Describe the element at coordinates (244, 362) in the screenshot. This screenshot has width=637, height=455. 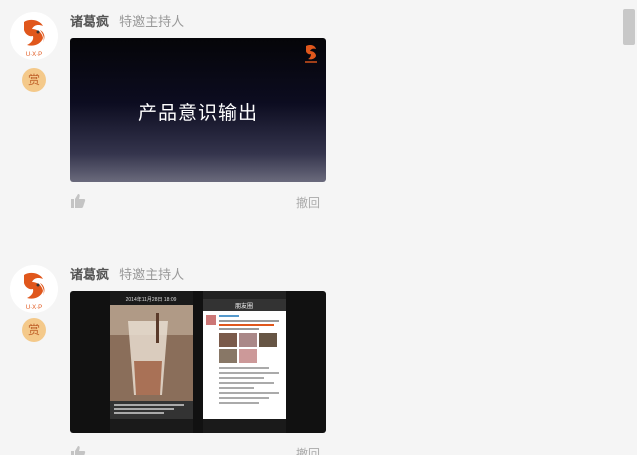
I see `phone-screenshot-right: 朋友圈` at that location.